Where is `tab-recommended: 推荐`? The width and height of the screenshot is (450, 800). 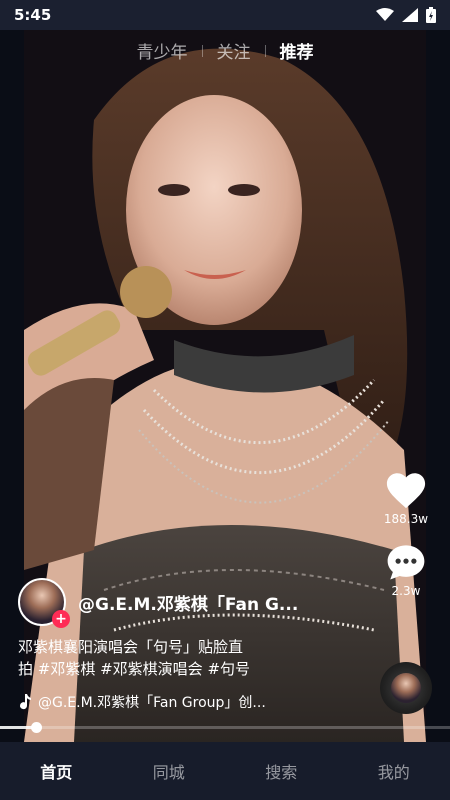
tab-recommended: 推荐 is located at coordinates (297, 50).